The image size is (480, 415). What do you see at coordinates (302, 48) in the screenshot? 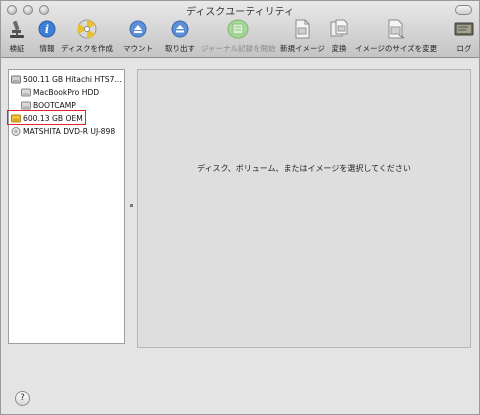
I see `toolbar-label: 新規イメージ` at bounding box center [302, 48].